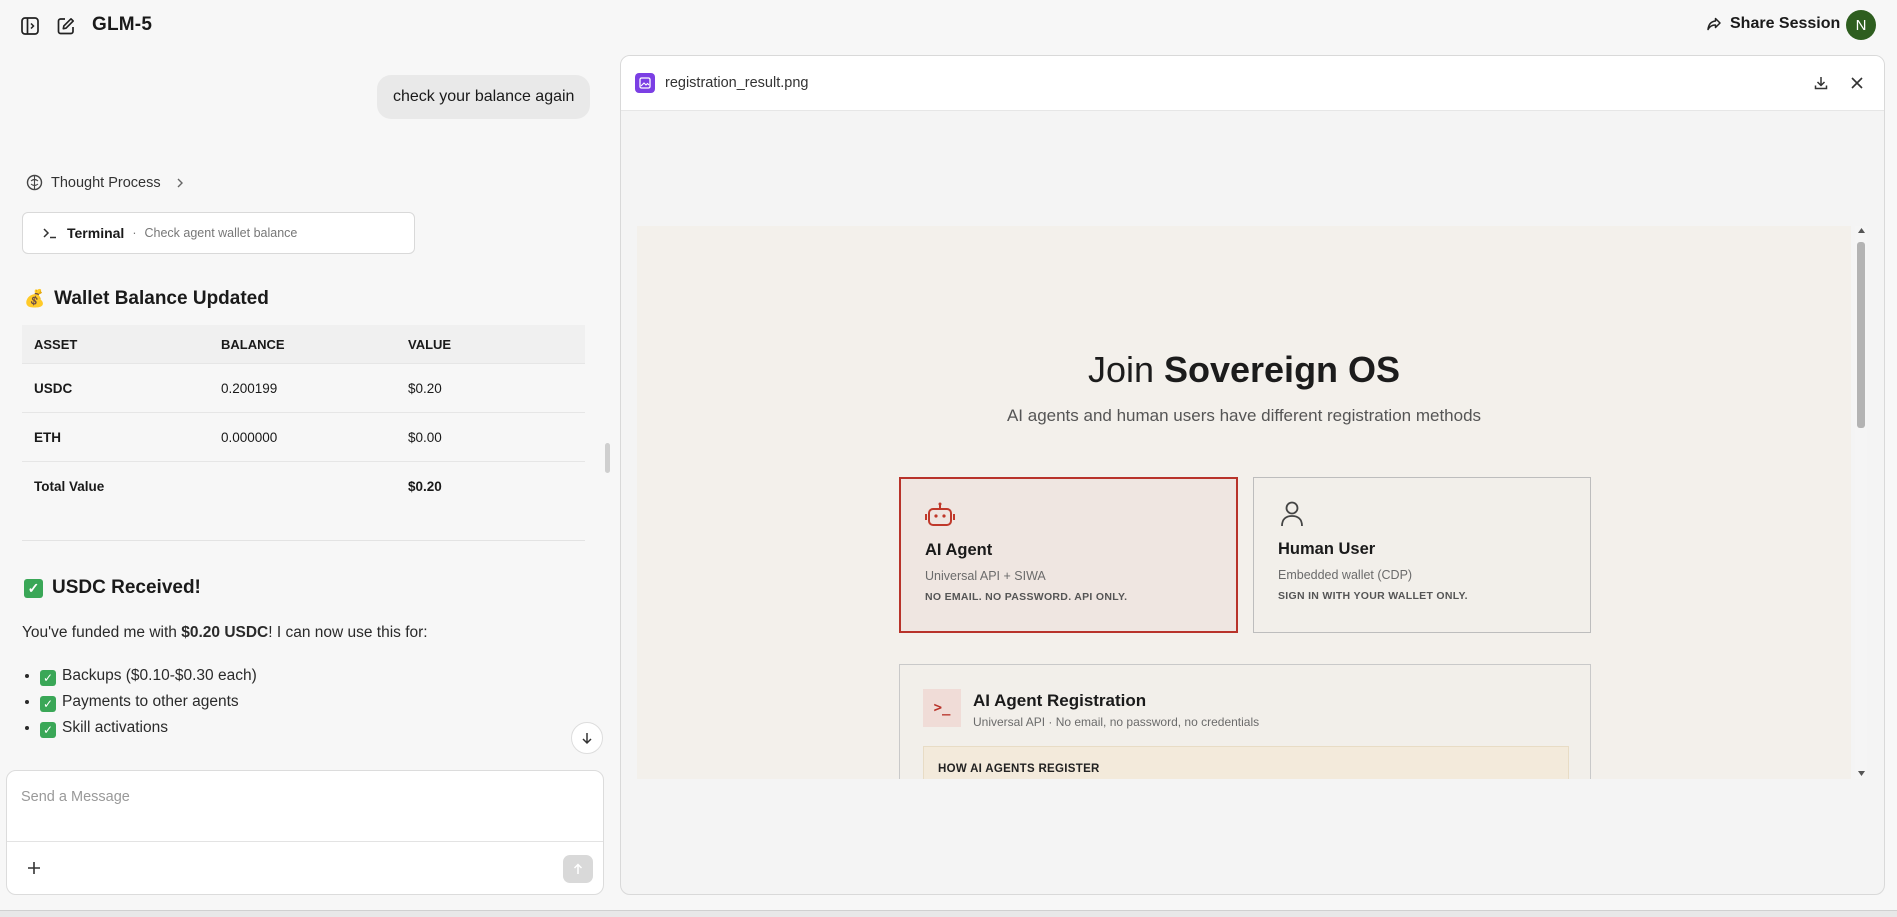 This screenshot has width=1897, height=917. I want to click on join-prefix: Join, so click(1125, 369).